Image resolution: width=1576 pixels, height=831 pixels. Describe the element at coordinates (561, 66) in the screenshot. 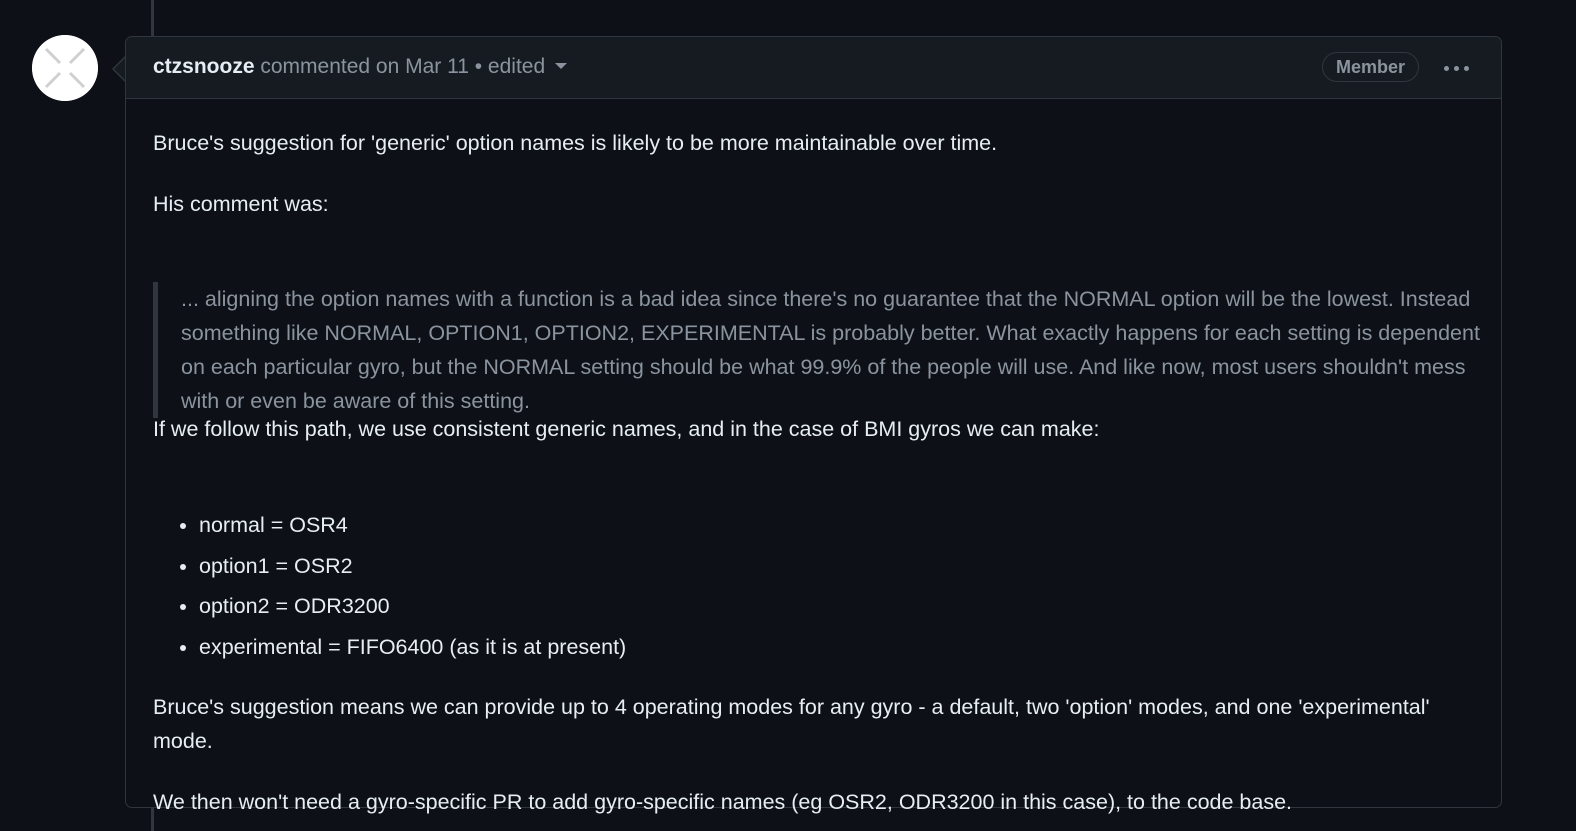

I see `triangle-down-icon` at that location.